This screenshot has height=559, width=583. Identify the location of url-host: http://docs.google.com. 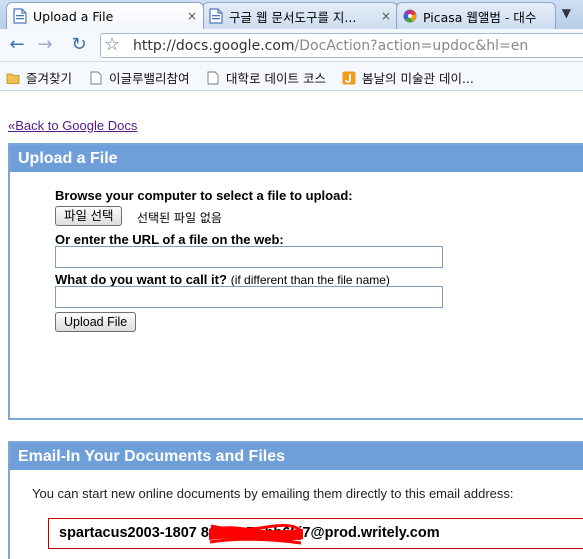
(214, 45).